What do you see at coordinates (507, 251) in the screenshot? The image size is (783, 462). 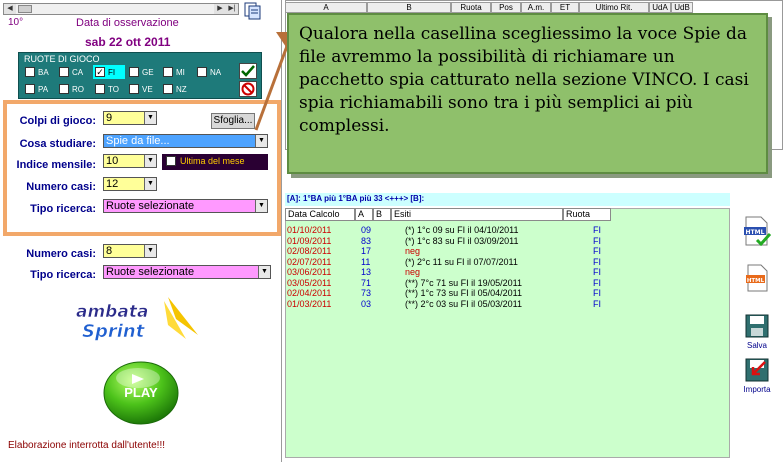 I see `table-row: 02/08/2011 17 neg FI` at bounding box center [507, 251].